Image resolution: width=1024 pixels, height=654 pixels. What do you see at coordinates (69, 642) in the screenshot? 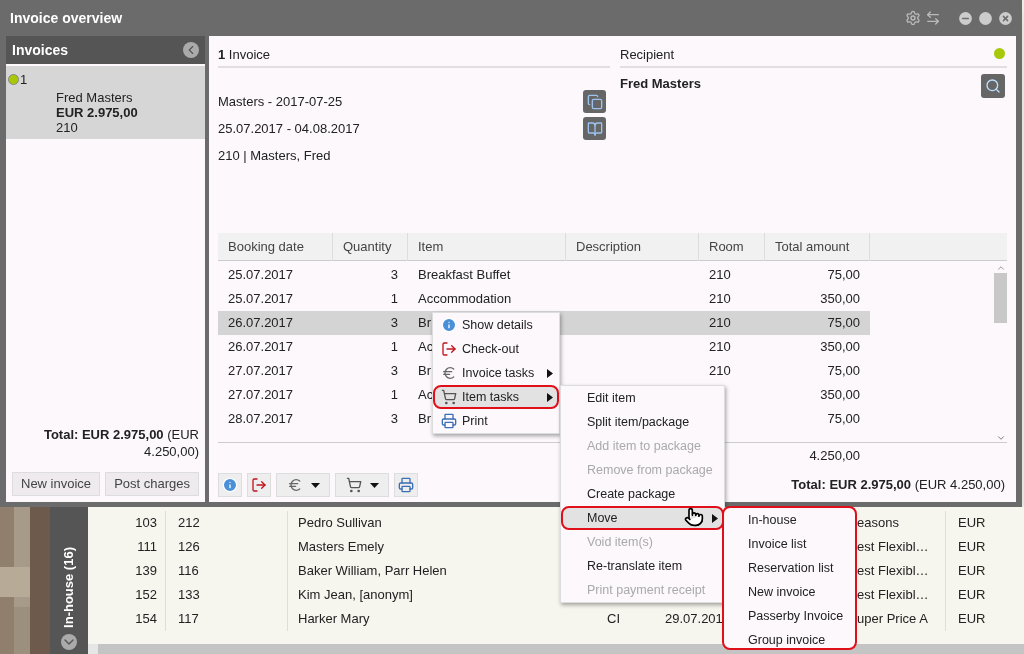
I see `expand-icon` at bounding box center [69, 642].